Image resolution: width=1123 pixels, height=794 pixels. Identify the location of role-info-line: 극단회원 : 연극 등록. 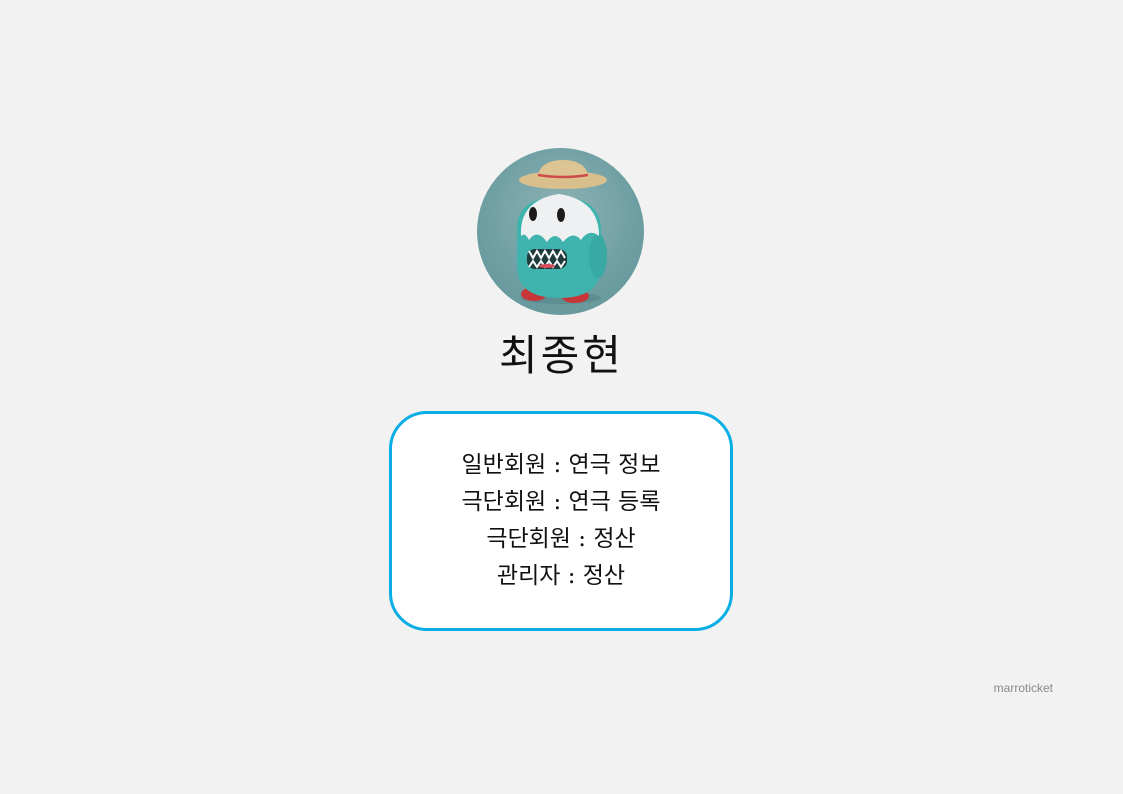
(561, 502).